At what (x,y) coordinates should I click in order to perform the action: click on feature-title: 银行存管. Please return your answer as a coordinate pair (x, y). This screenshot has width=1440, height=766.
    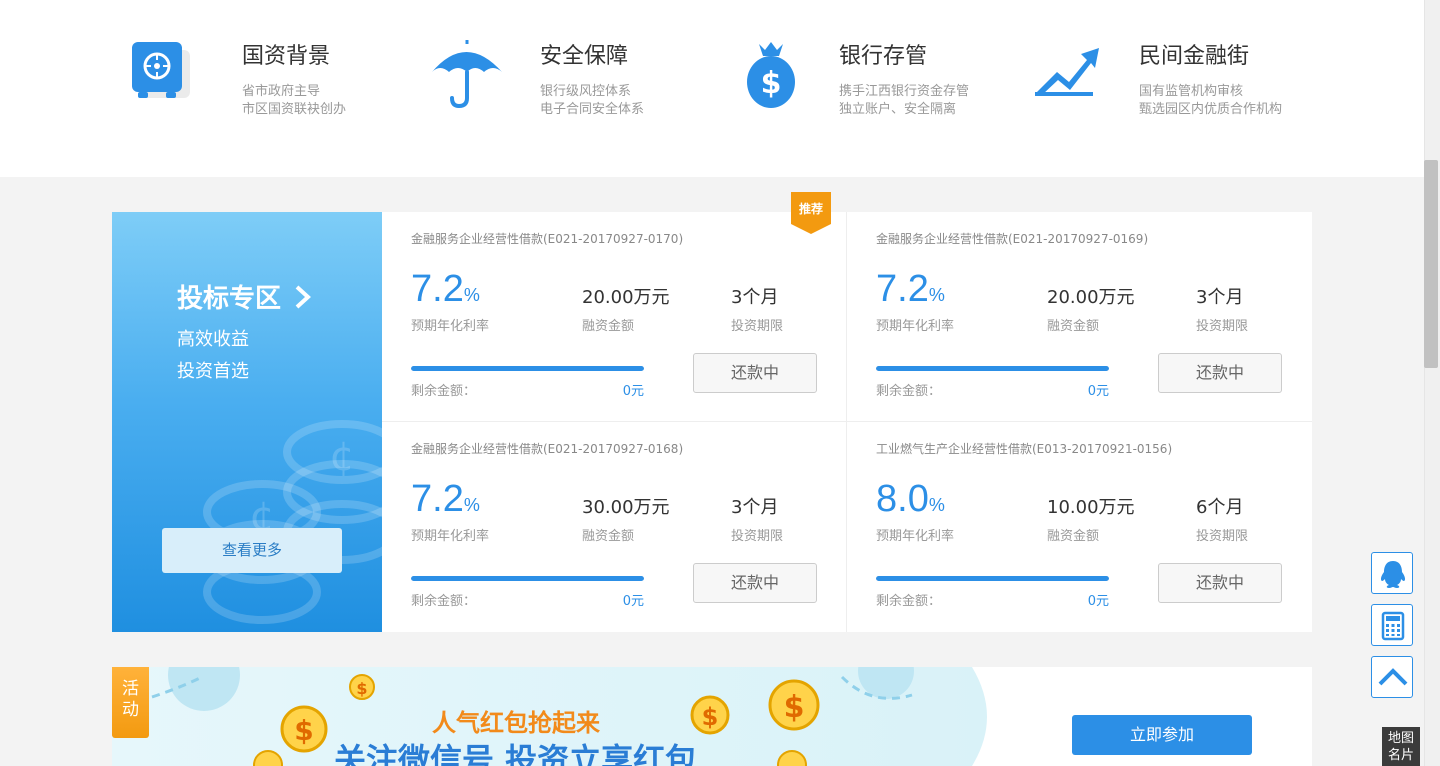
    Looking at the image, I should click on (883, 56).